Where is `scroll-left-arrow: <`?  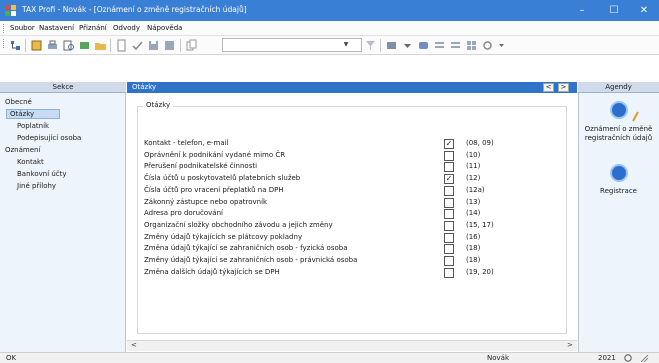 scroll-left-arrow: < is located at coordinates (134, 345).